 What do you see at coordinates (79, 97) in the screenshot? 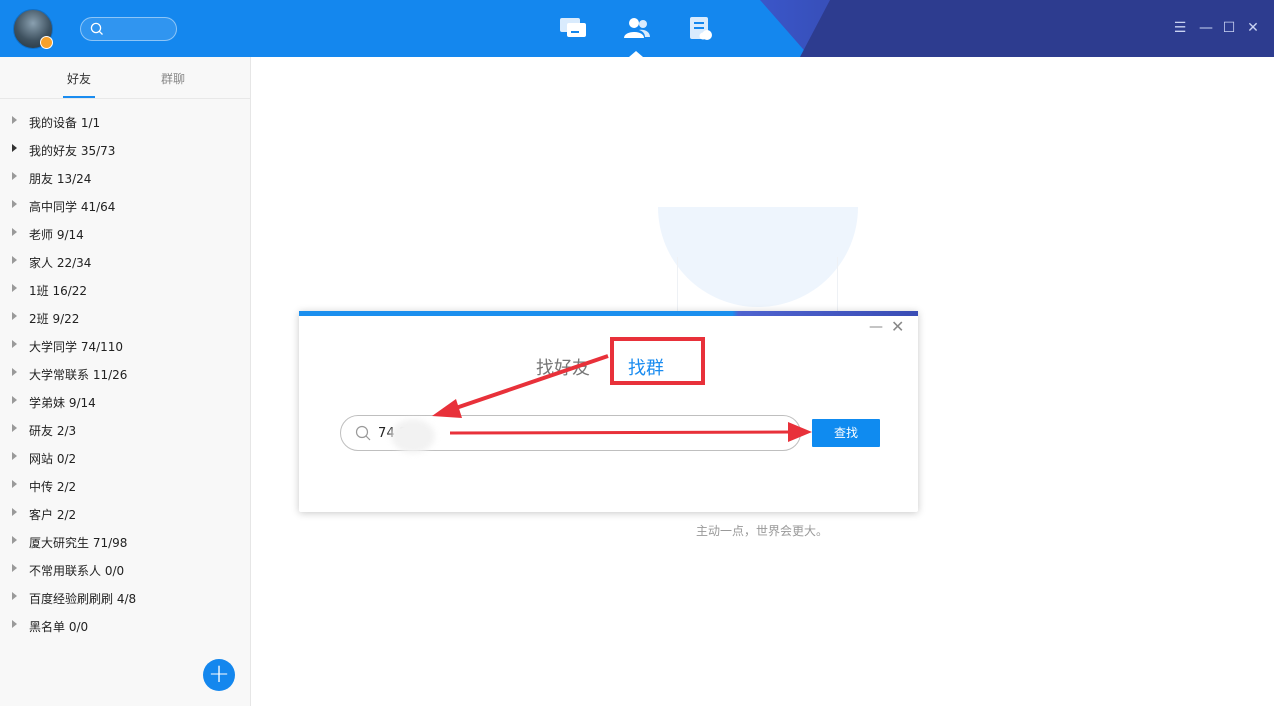
I see `tab-underline` at bounding box center [79, 97].